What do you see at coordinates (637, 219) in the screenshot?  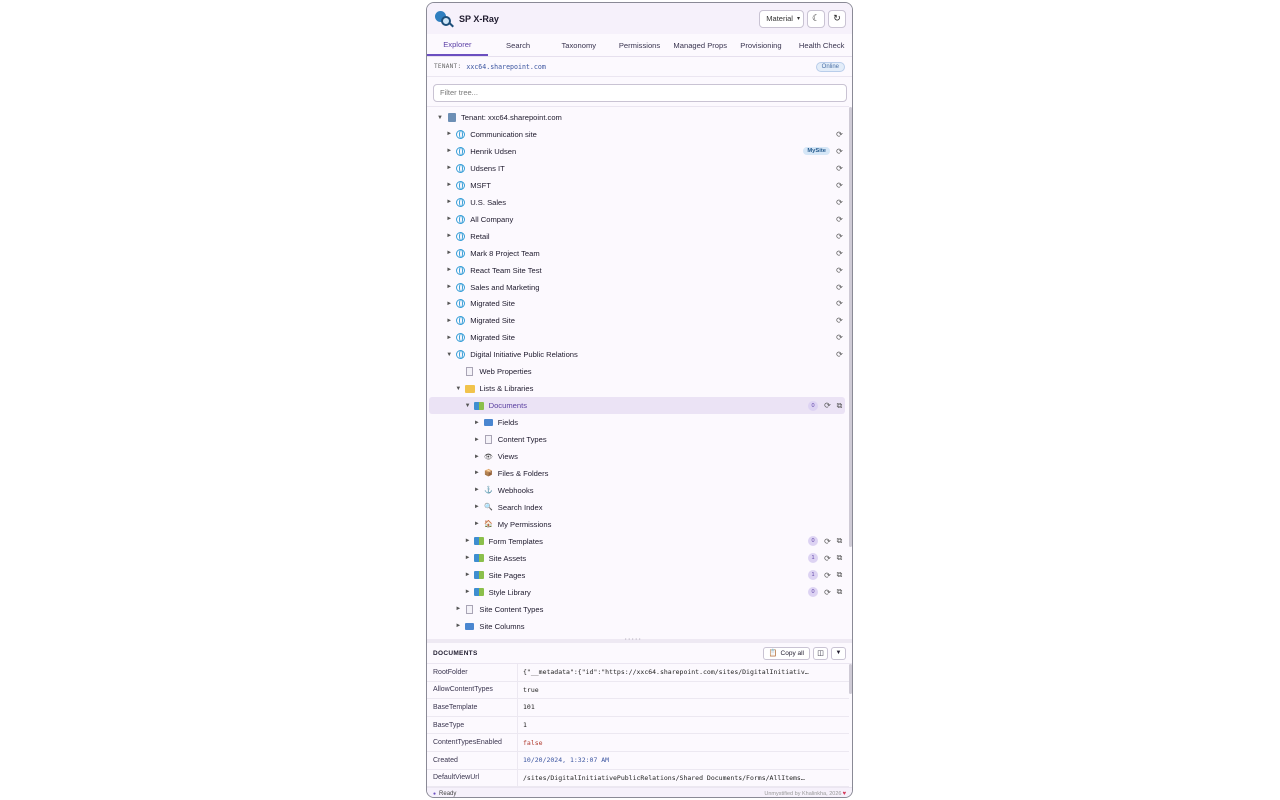 I see `tree-item: ► All Company ⟳` at bounding box center [637, 219].